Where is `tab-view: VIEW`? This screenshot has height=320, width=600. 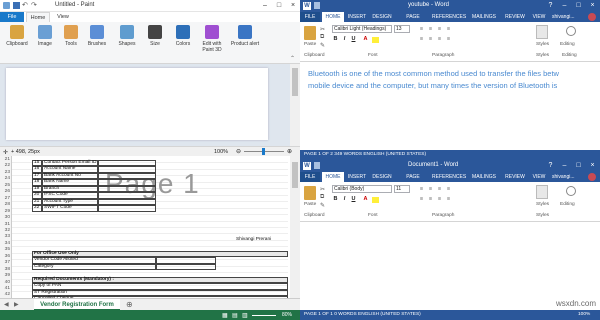 tab-view: VIEW is located at coordinates (539, 177).